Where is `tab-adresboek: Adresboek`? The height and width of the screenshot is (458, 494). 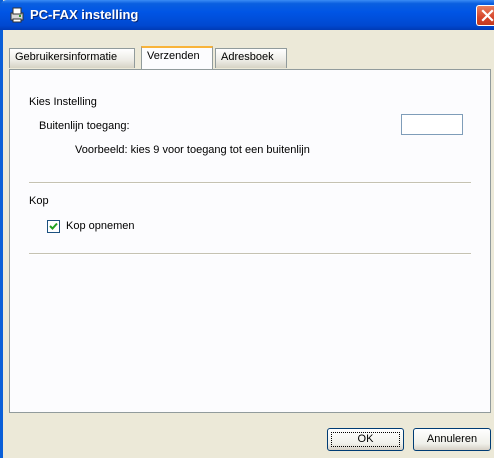
tab-adresboek: Adresboek is located at coordinates (251, 58).